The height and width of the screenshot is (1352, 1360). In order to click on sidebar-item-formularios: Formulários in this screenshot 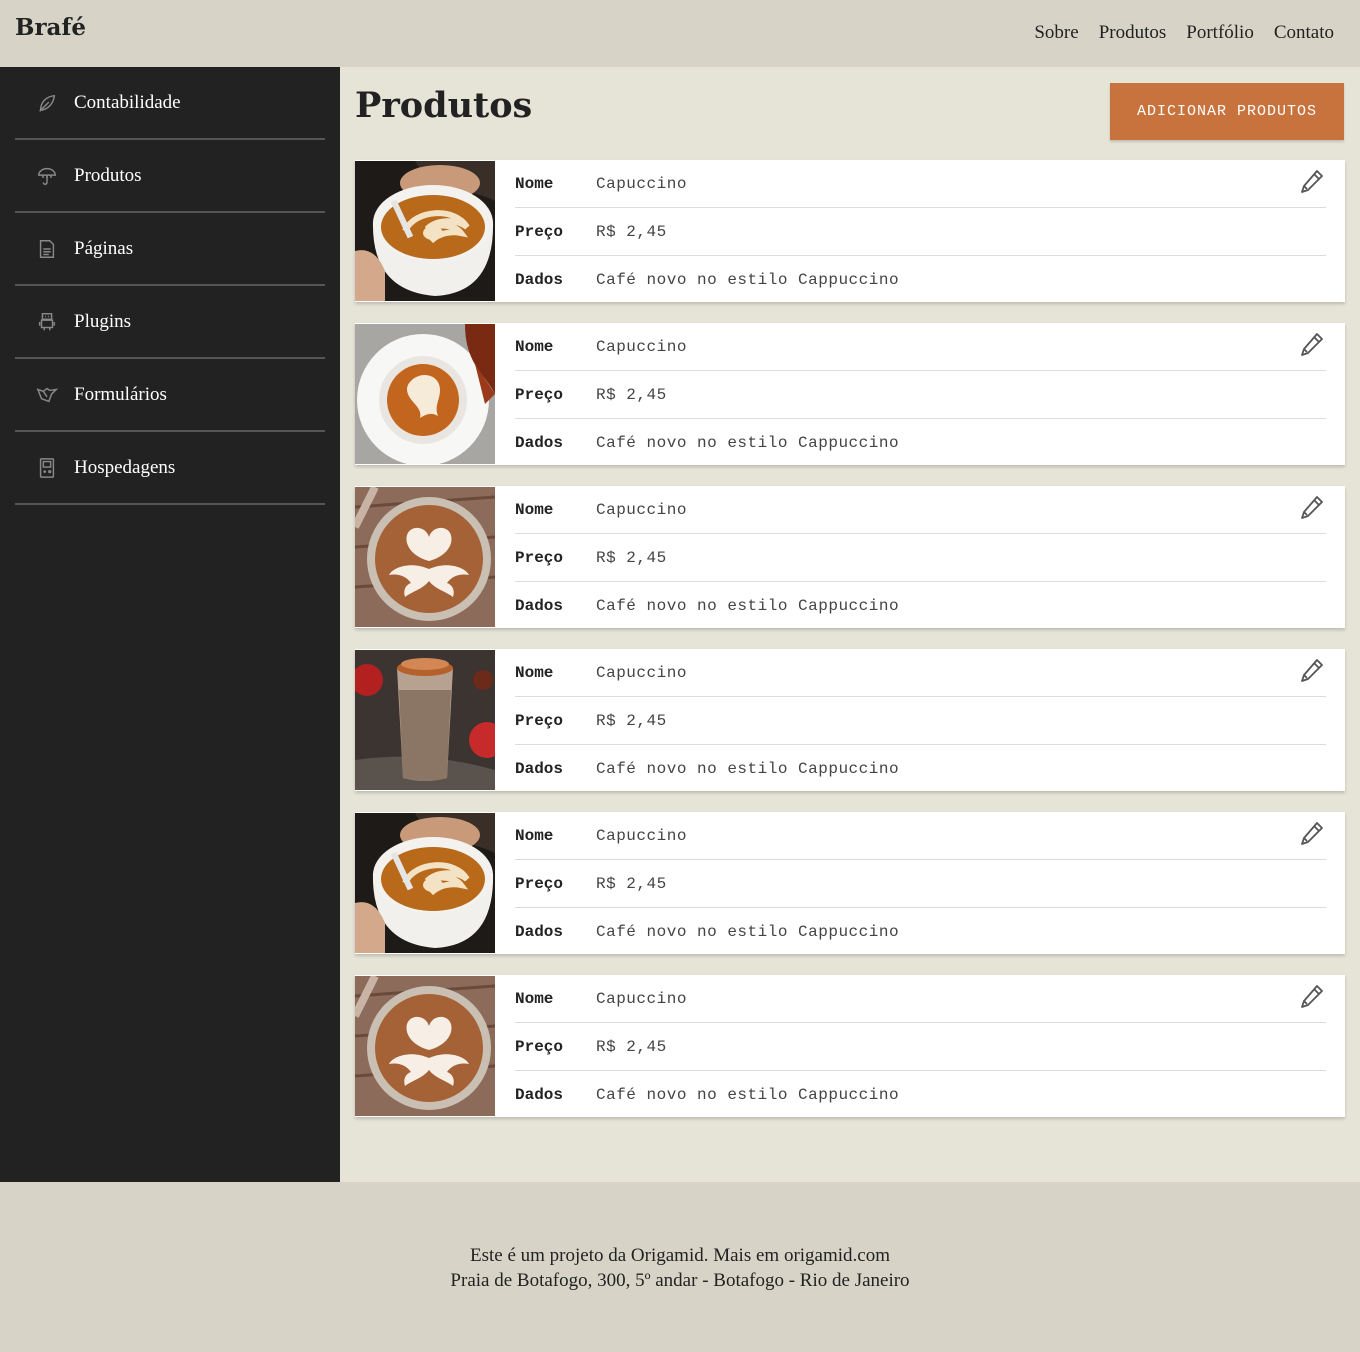, I will do `click(170, 395)`.